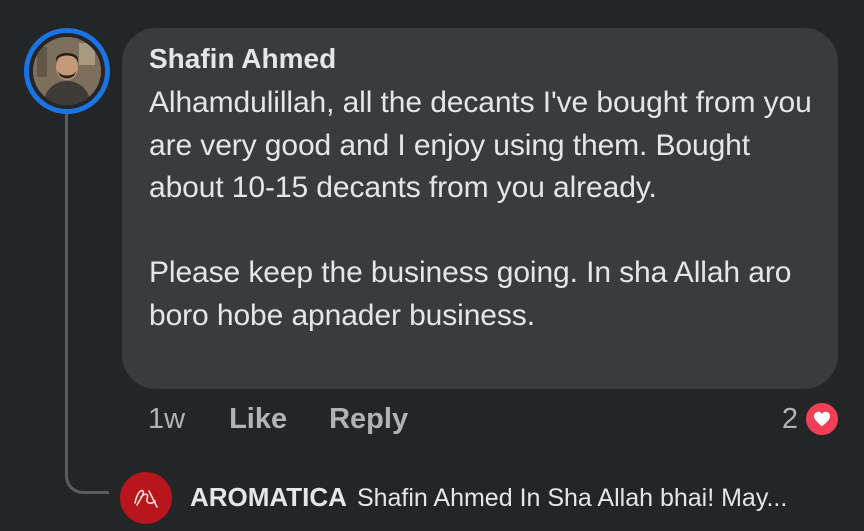 The height and width of the screenshot is (531, 864). I want to click on reaction-summary: 2, so click(811, 419).